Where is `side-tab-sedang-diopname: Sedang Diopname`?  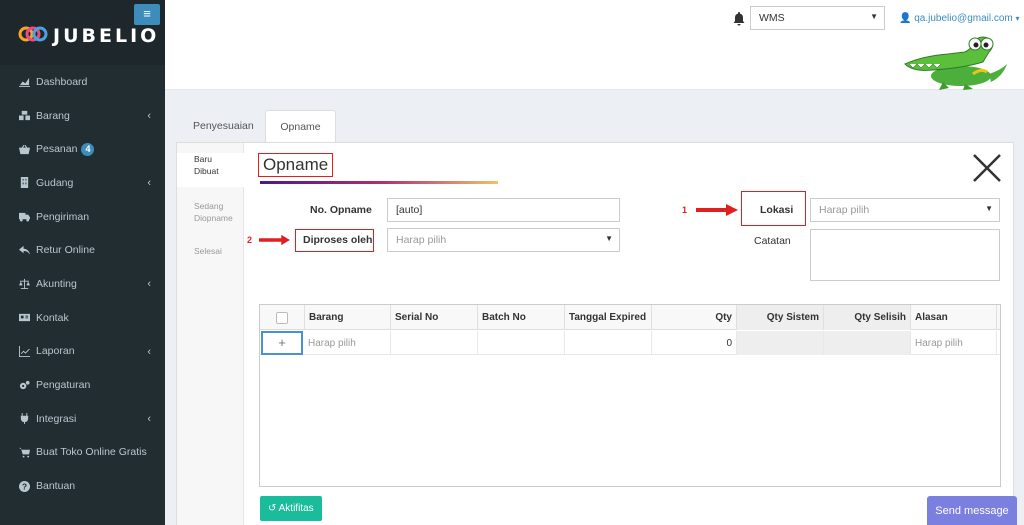 side-tab-sedang-diopname: Sedang Diopname is located at coordinates (210, 212).